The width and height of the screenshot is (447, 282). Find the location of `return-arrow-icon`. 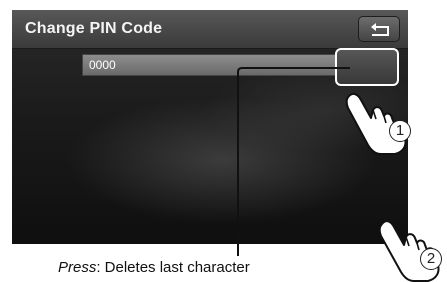

return-arrow-icon is located at coordinates (380, 29).